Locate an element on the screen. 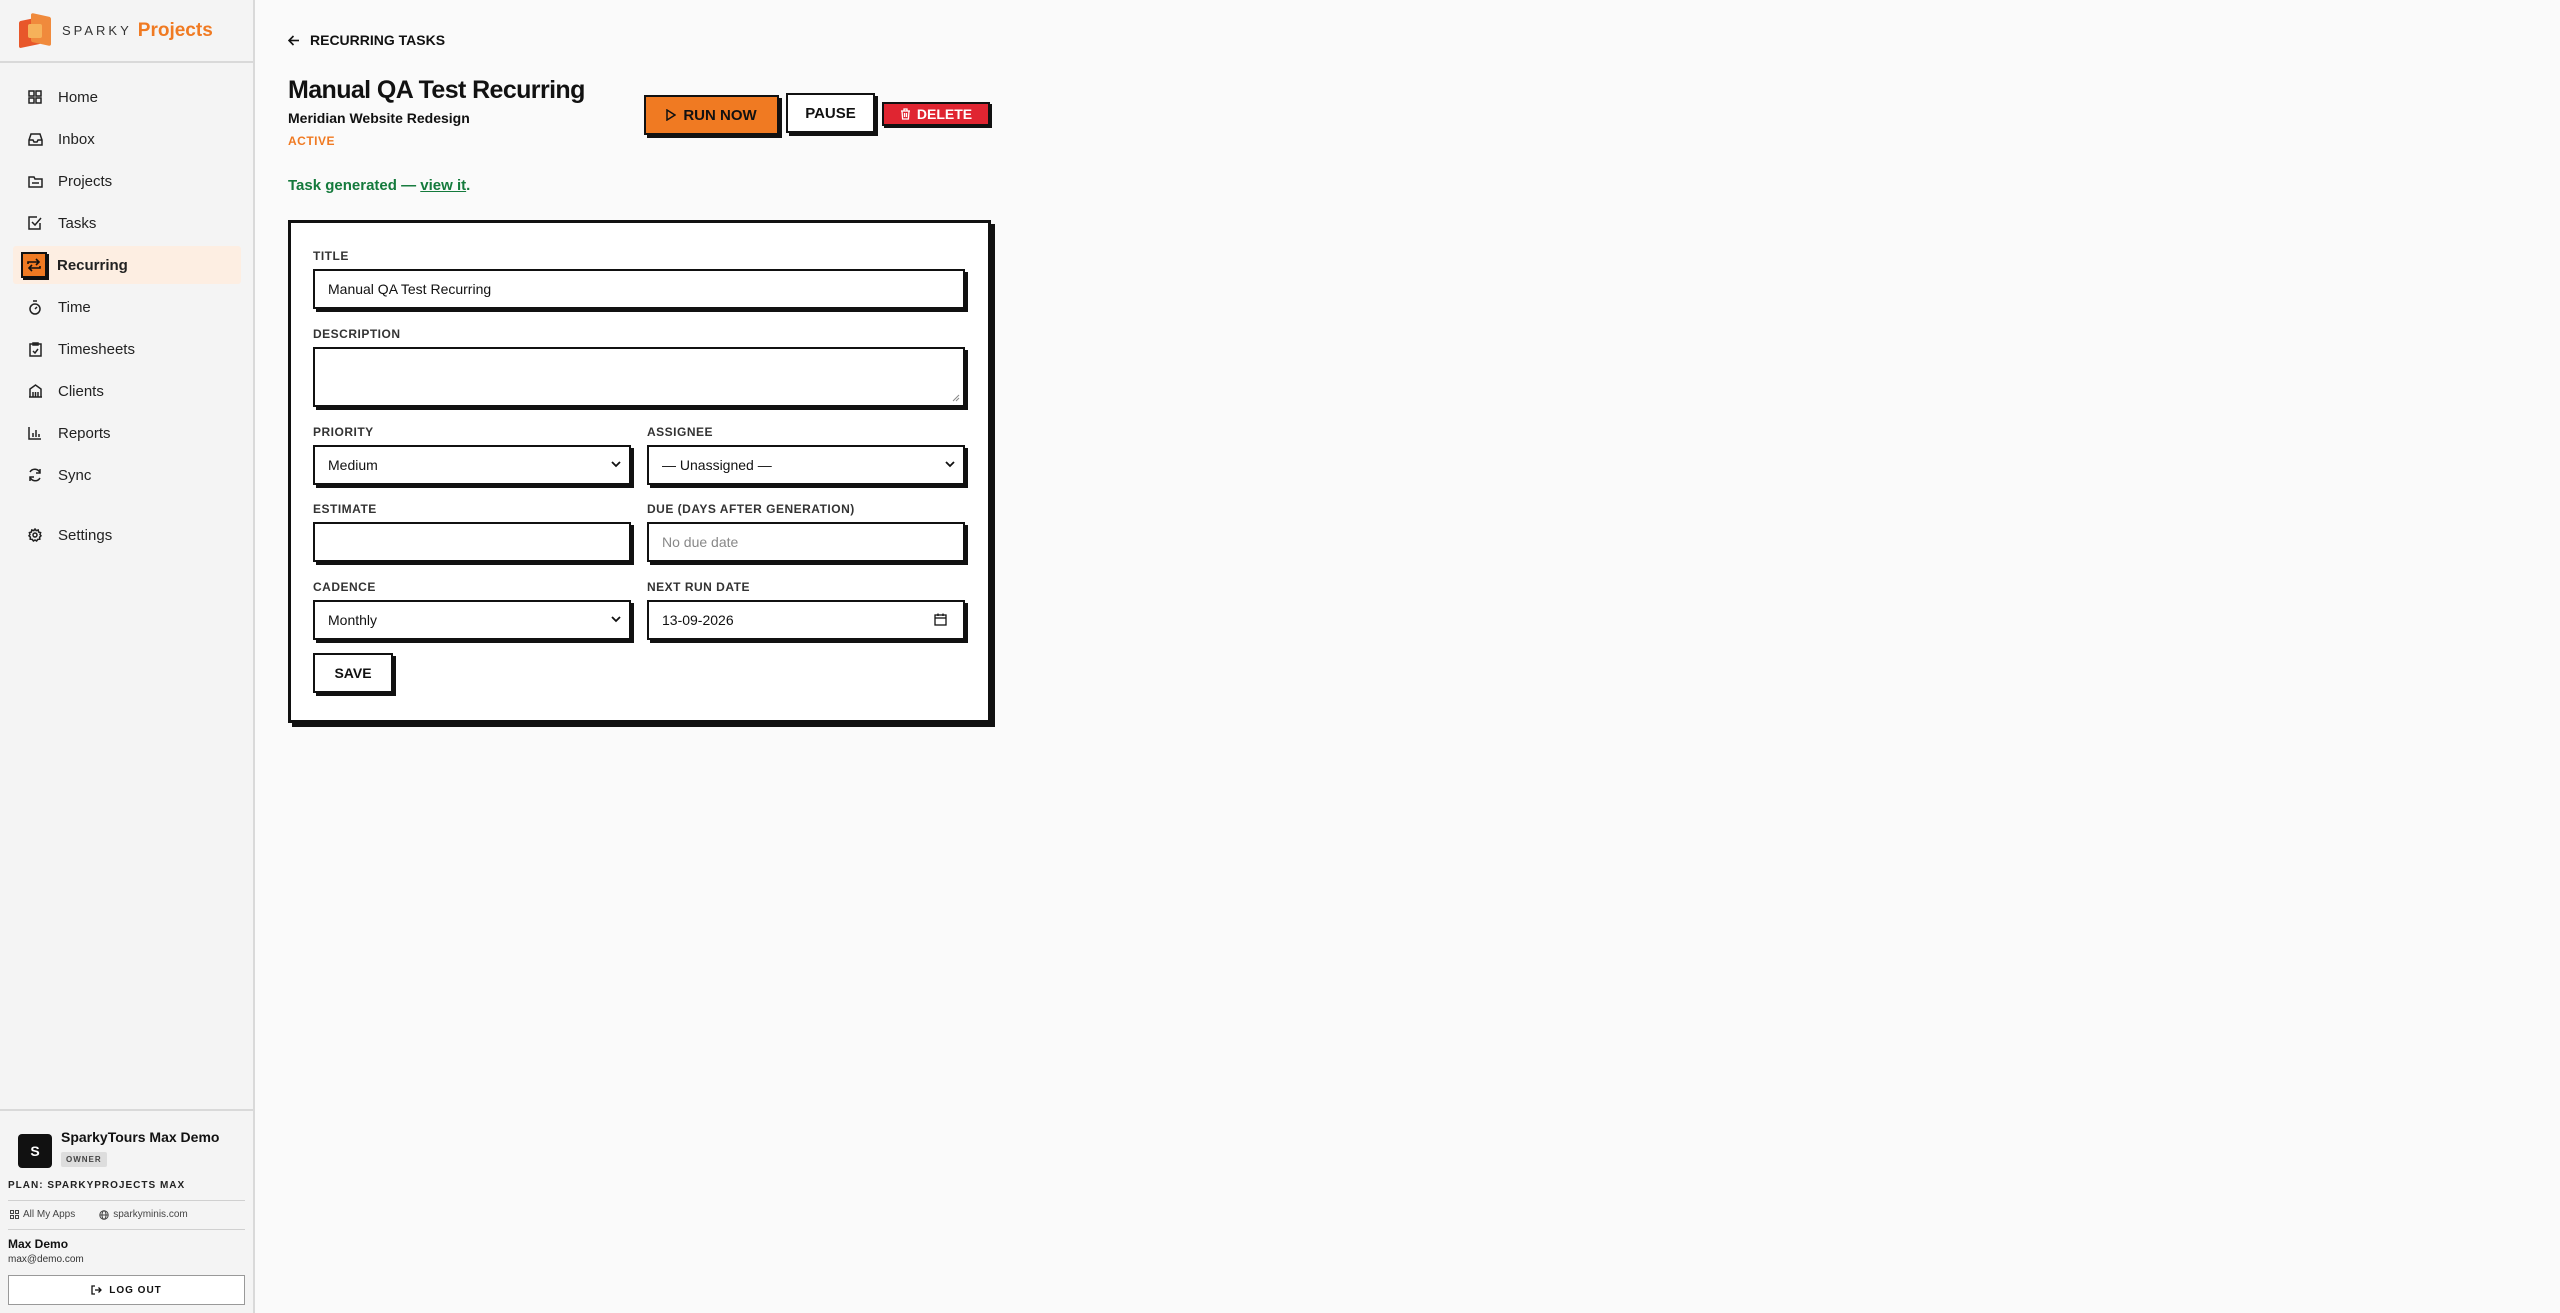  refresh-icon is located at coordinates (35, 475).